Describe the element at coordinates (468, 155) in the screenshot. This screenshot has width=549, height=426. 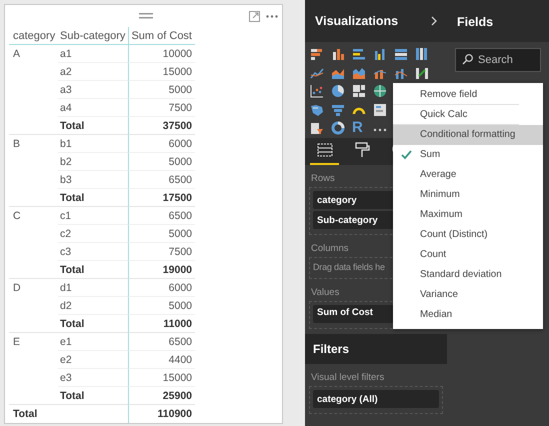
I see `menu-item: Sum` at that location.